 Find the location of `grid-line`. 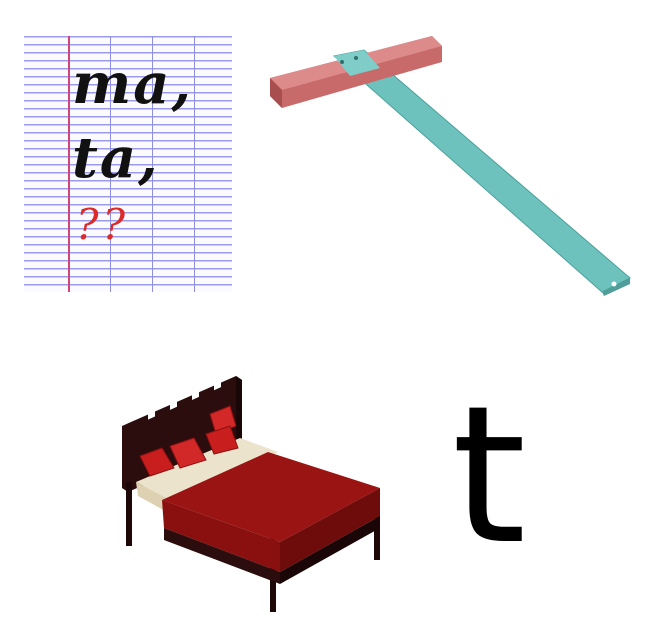

grid-line is located at coordinates (195, 164).